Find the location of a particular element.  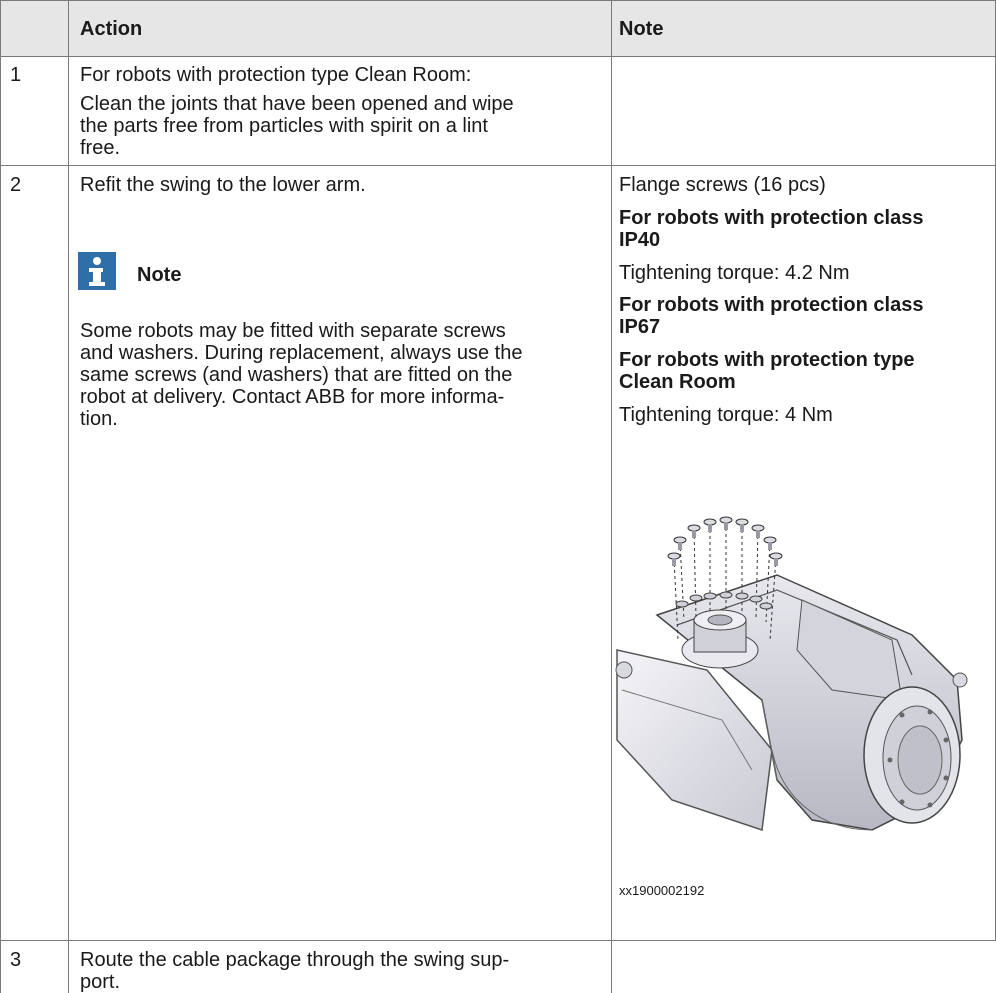

note-line-4: Tightening torque: 4.2 Nm is located at coordinates (734, 273).